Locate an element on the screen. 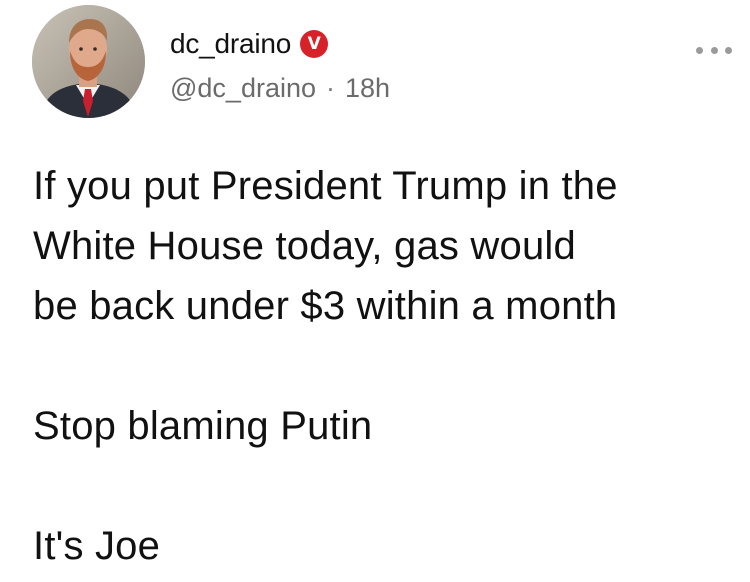 This screenshot has width=750, height=582. avatar-image is located at coordinates (88, 61).